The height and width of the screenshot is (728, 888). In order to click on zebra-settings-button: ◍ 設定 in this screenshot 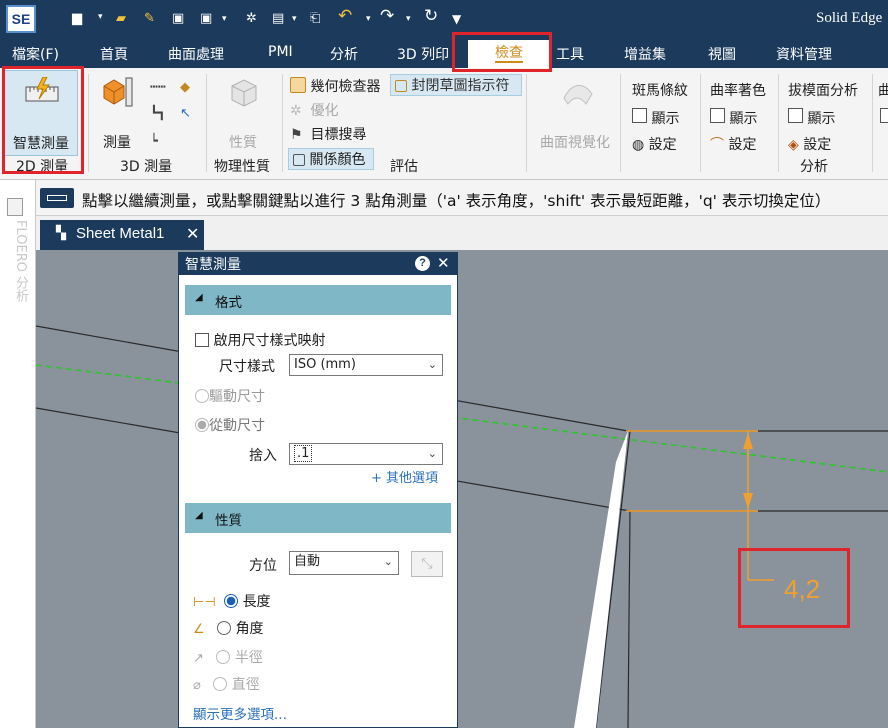, I will do `click(654, 144)`.